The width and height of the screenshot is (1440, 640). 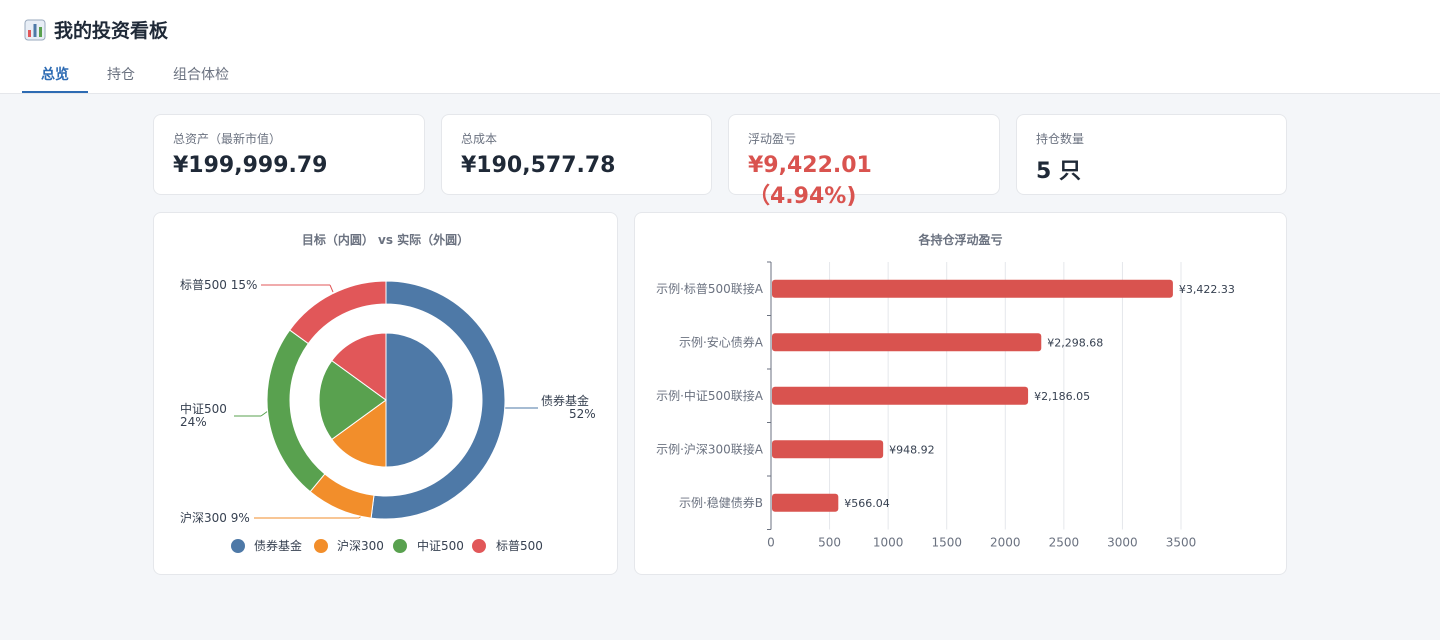 What do you see at coordinates (1181, 543) in the screenshot?
I see `x-tick-label: 3500` at bounding box center [1181, 543].